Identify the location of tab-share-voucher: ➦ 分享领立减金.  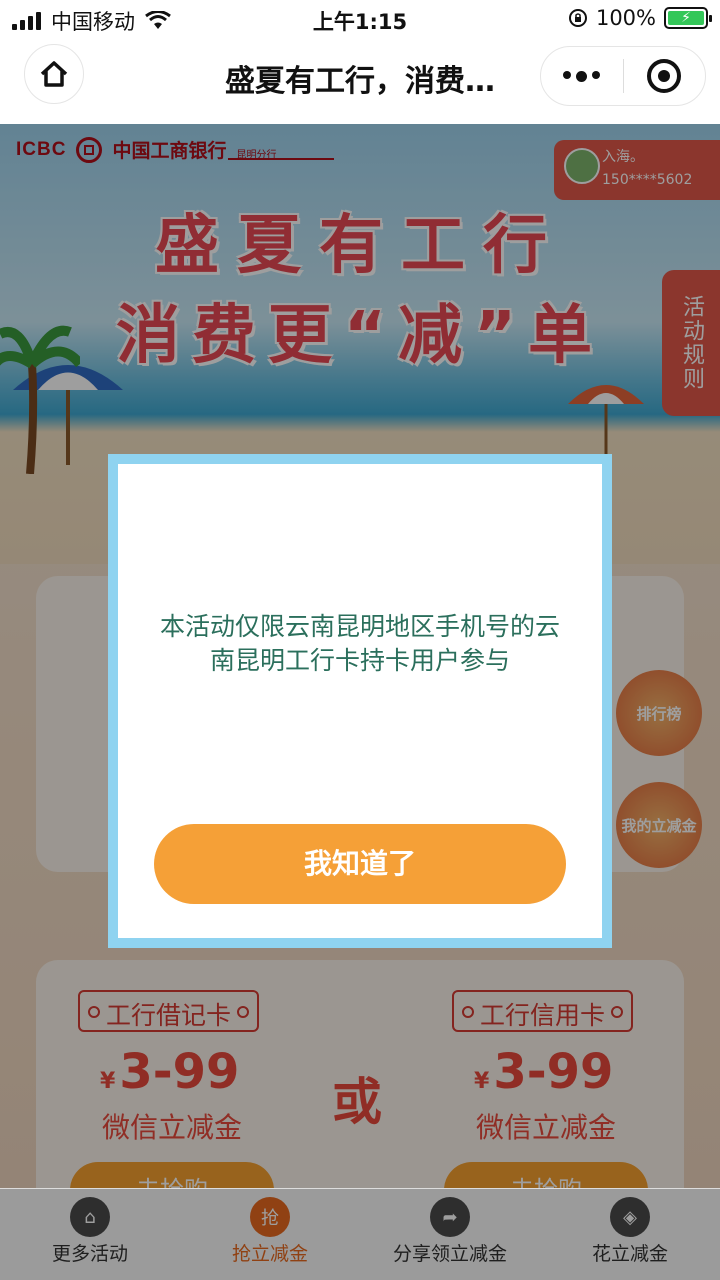
(450, 1234).